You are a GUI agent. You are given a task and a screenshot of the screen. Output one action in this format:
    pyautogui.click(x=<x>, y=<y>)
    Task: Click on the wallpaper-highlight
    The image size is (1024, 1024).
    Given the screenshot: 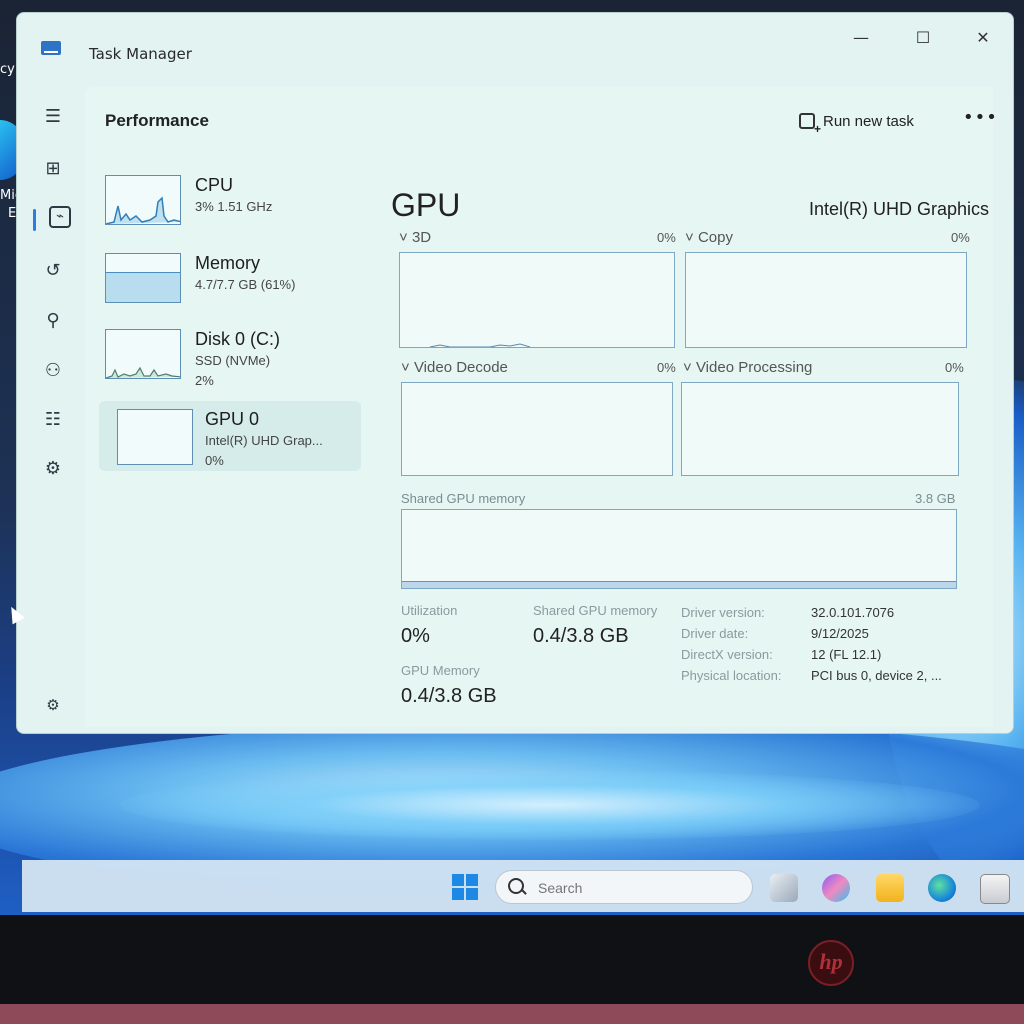 What is the action you would take?
    pyautogui.click(x=550, y=805)
    